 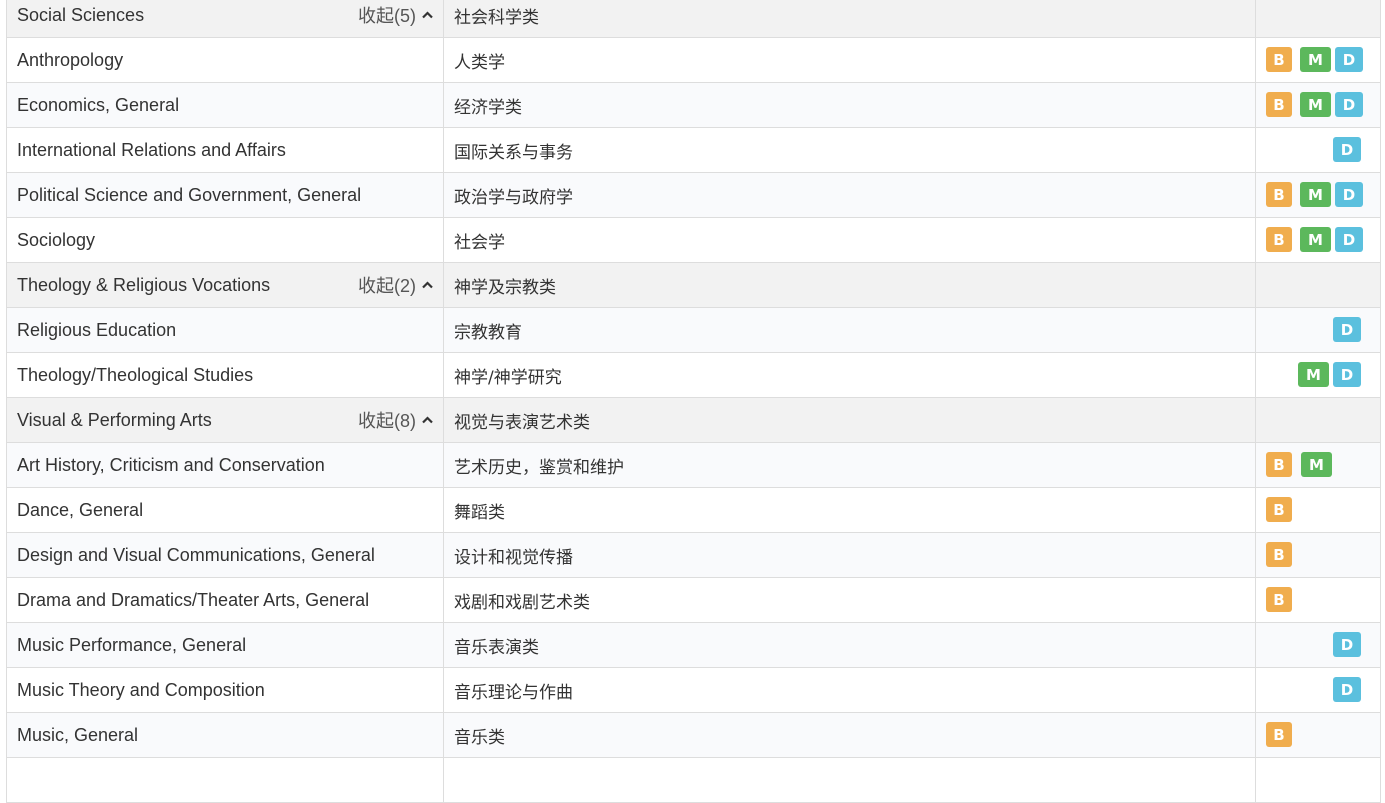 What do you see at coordinates (849, 195) in the screenshot?
I see `major-zh-cell: 政治学与政府学` at bounding box center [849, 195].